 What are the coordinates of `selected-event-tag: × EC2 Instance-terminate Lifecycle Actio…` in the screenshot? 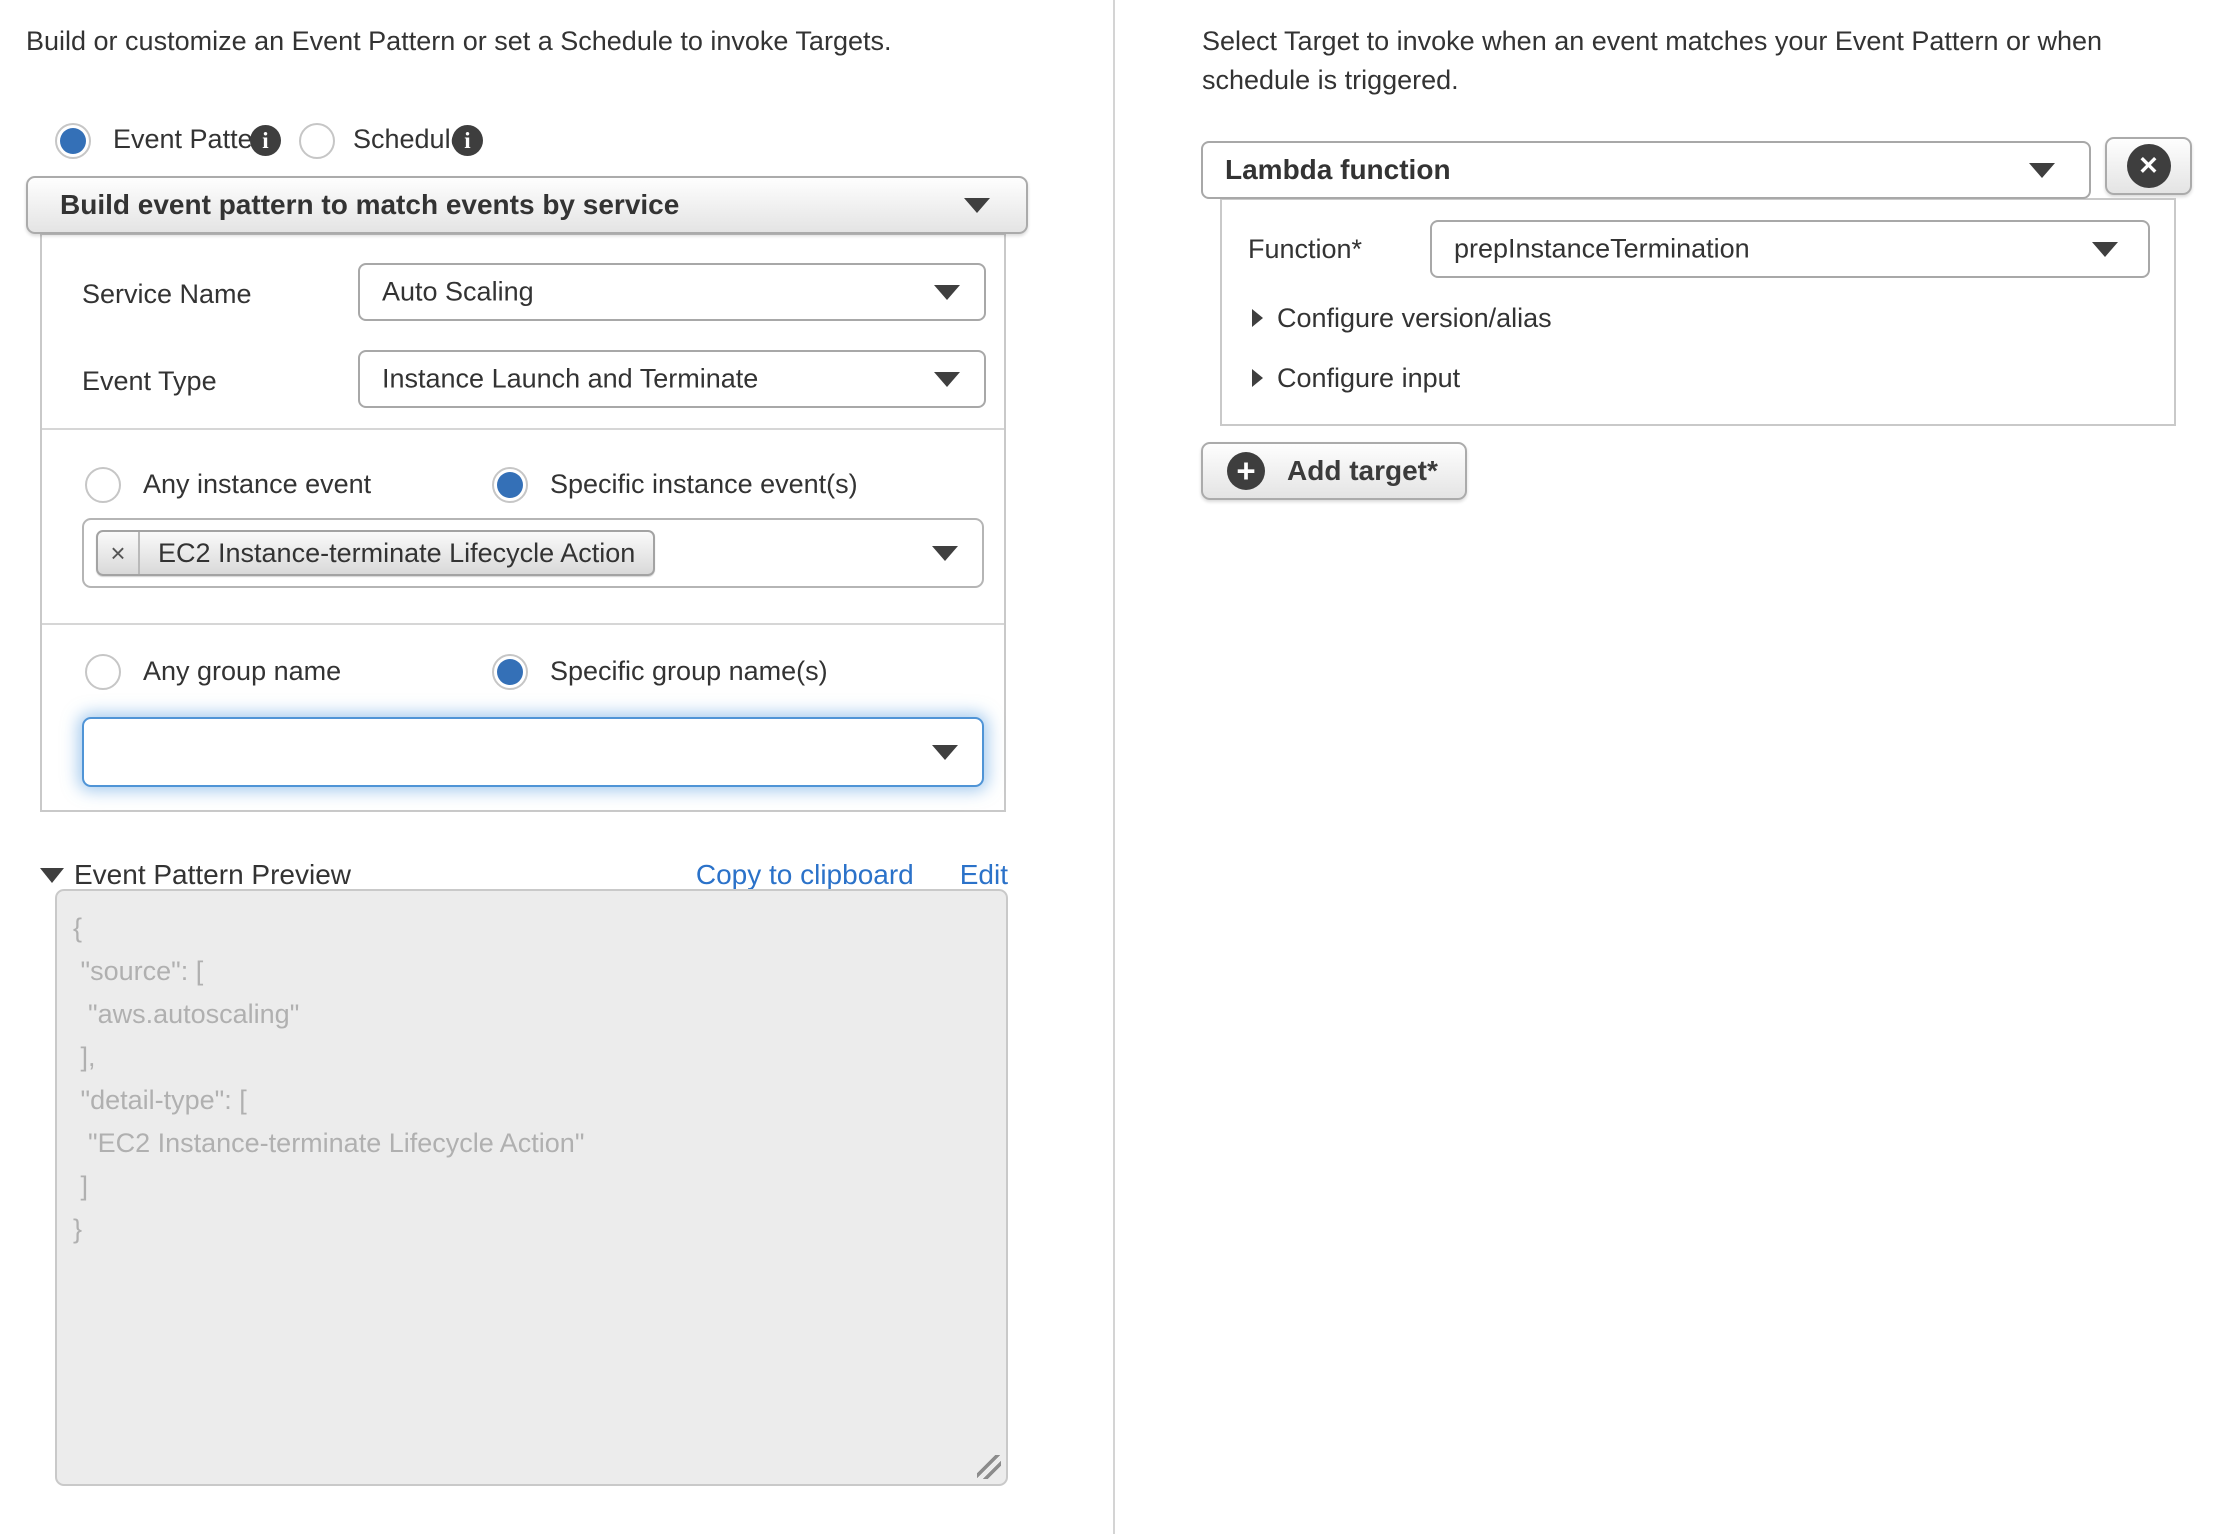 It's located at (376, 553).